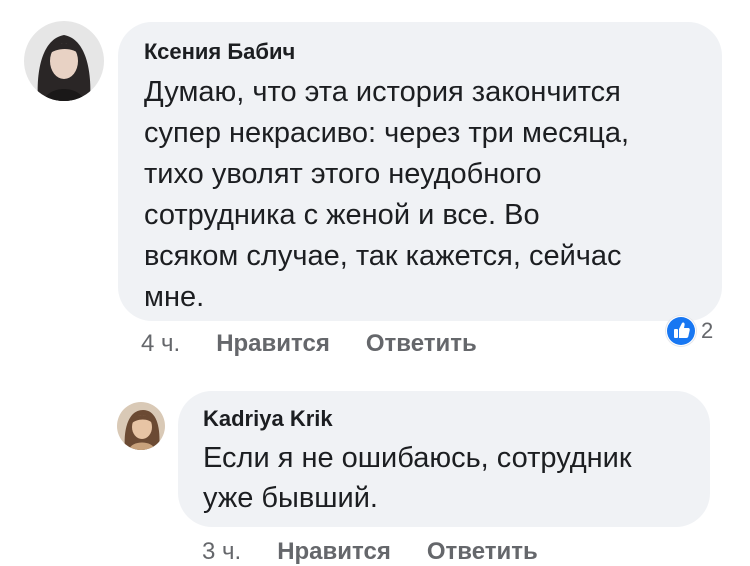  I want to click on comment-text-line: сотрудника с женой и все. Во, so click(342, 215).